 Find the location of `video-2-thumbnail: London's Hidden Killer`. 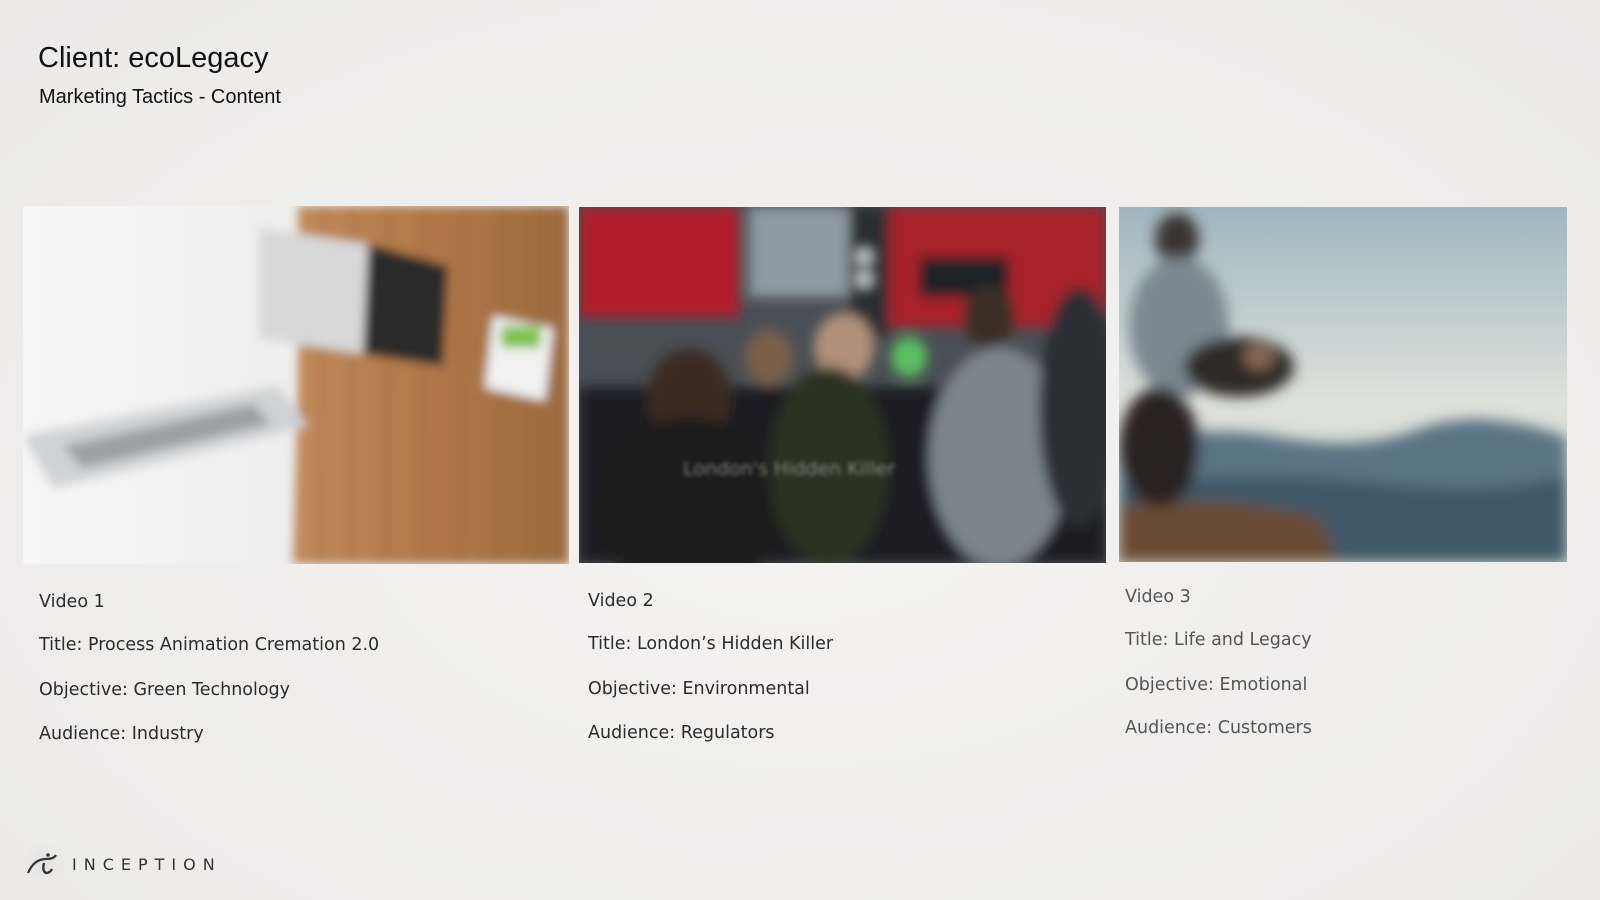

video-2-thumbnail: London's Hidden Killer is located at coordinates (842, 385).